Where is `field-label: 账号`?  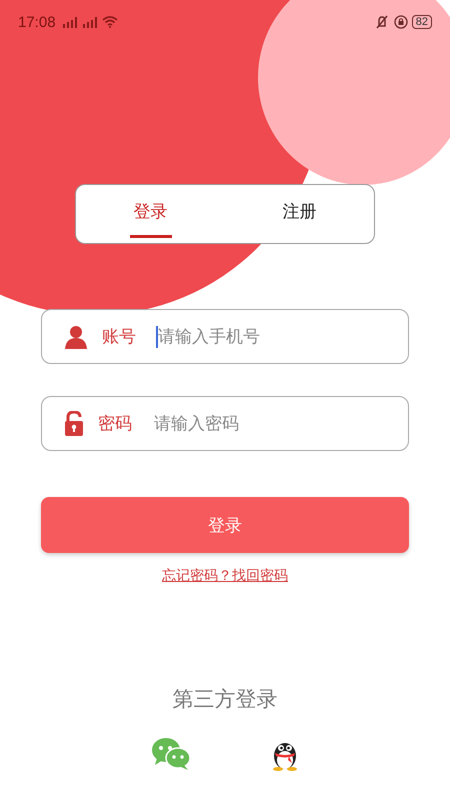
field-label: 账号 is located at coordinates (119, 337).